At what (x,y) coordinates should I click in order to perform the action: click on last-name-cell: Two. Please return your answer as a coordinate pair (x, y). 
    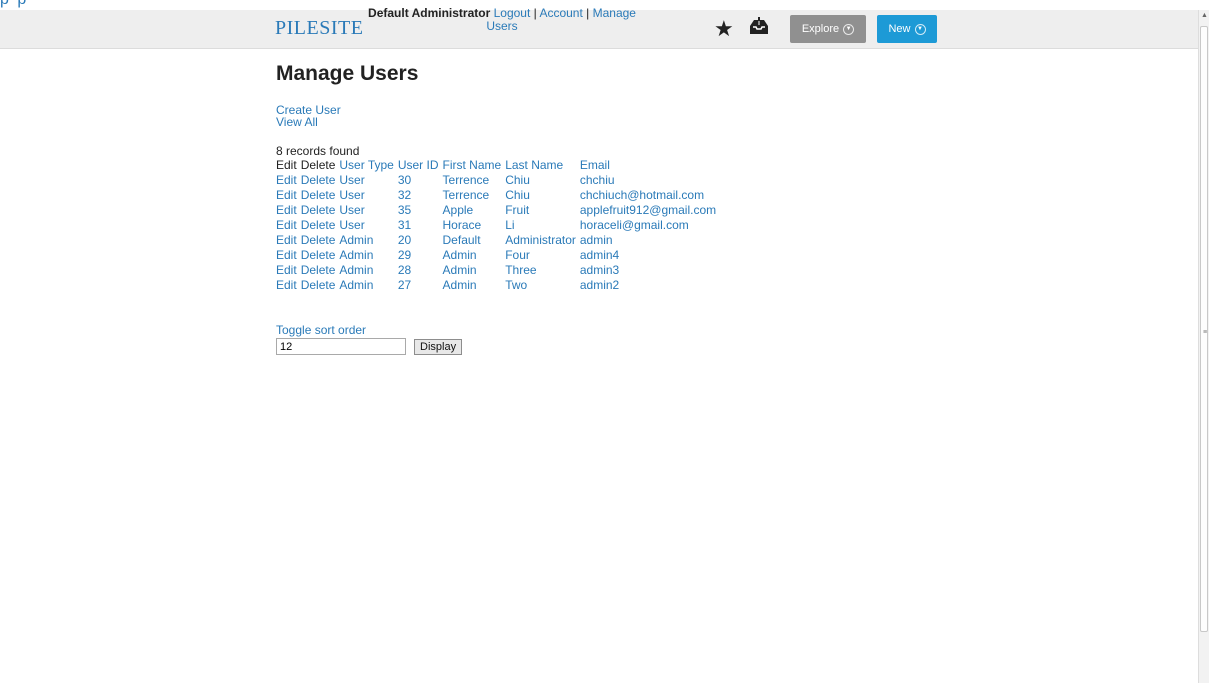
    Looking at the image, I should click on (516, 285).